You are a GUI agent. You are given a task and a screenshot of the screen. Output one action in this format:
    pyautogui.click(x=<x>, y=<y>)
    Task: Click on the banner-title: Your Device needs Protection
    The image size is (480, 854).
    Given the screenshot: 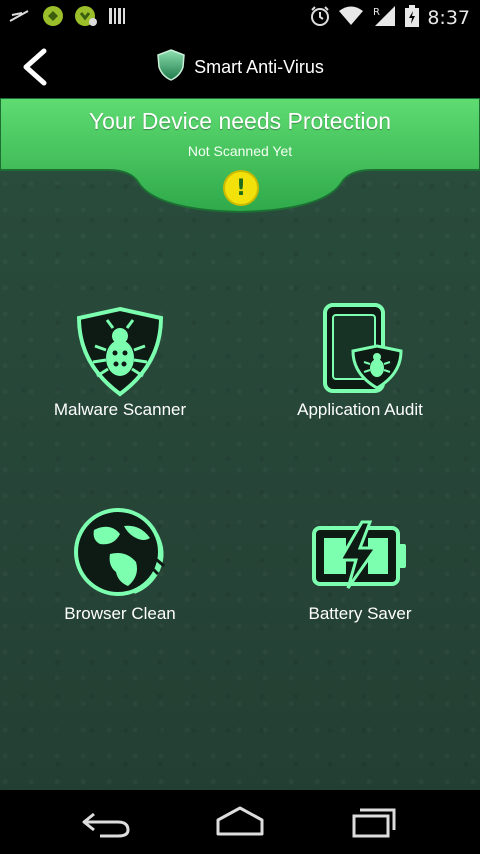 What is the action you would take?
    pyautogui.click(x=240, y=121)
    